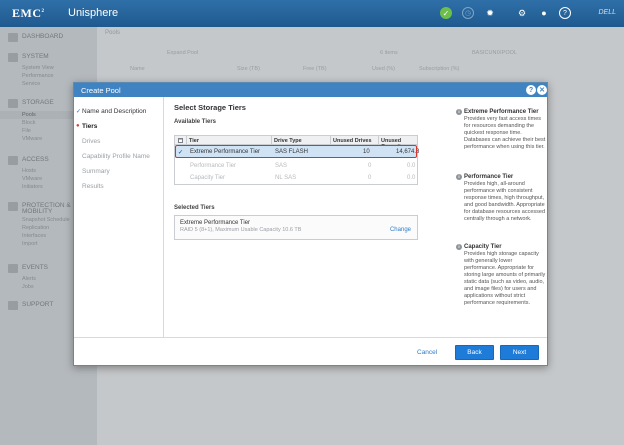  Describe the element at coordinates (194, 141) in the screenshot. I see `col-tier: Tier` at that location.